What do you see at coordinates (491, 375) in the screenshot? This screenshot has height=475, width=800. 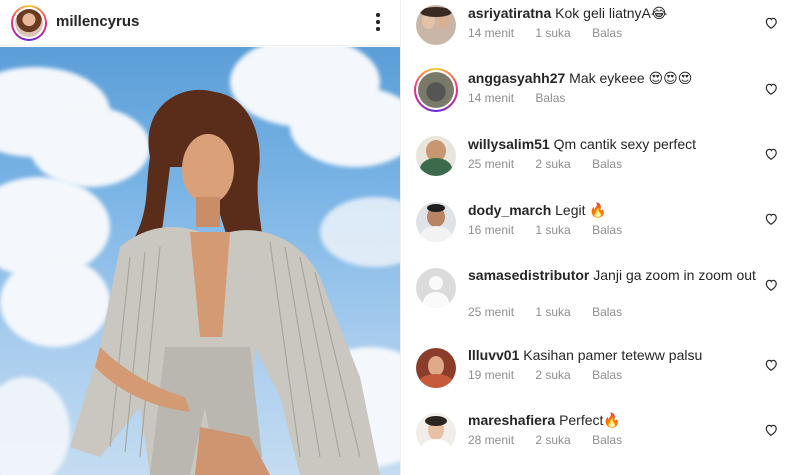 I see `comment-time: 19 menit` at bounding box center [491, 375].